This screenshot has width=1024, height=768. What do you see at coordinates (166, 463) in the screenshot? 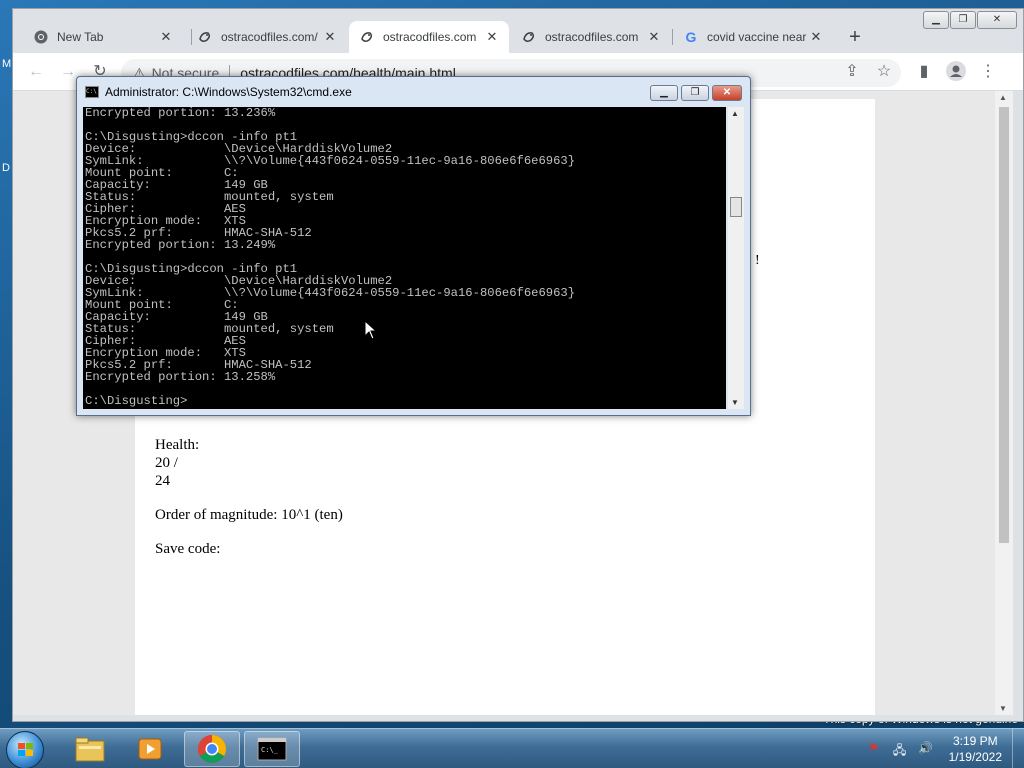
I see `health-current: 20 /` at bounding box center [166, 463].